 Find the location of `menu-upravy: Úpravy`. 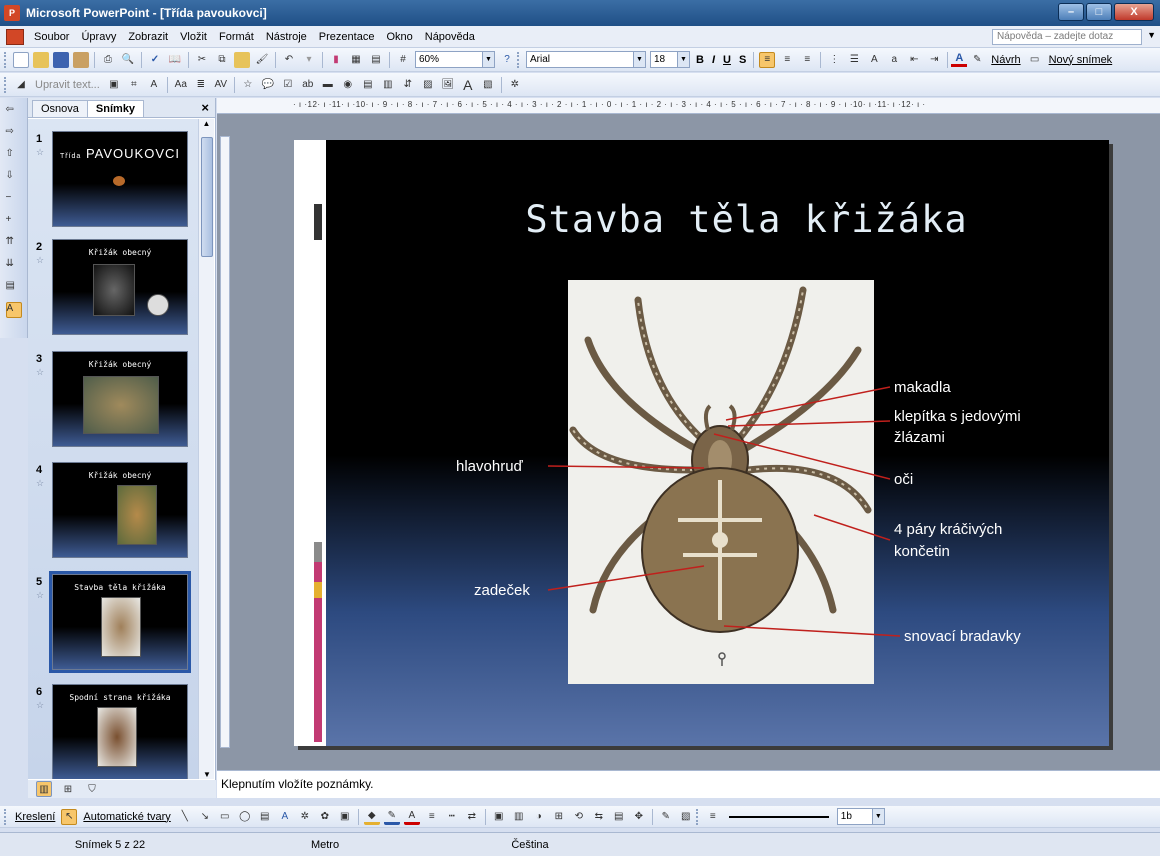

menu-upravy: Úpravy is located at coordinates (98, 37).